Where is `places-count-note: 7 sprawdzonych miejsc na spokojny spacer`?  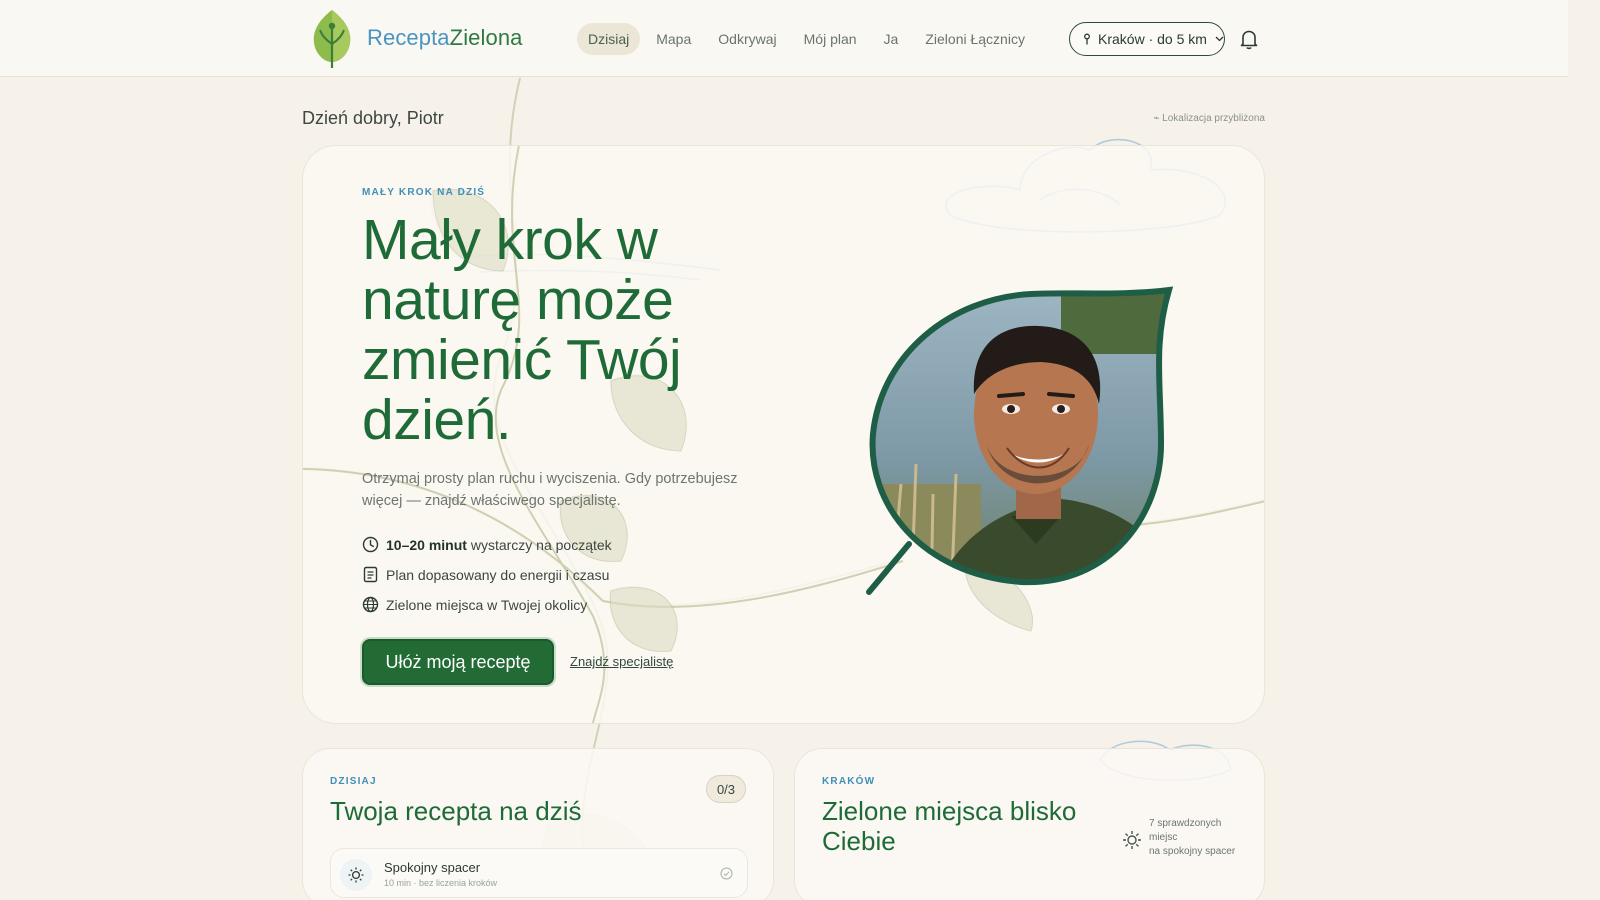 places-count-note: 7 sprawdzonych miejsc na spokojny spacer is located at coordinates (1181, 838).